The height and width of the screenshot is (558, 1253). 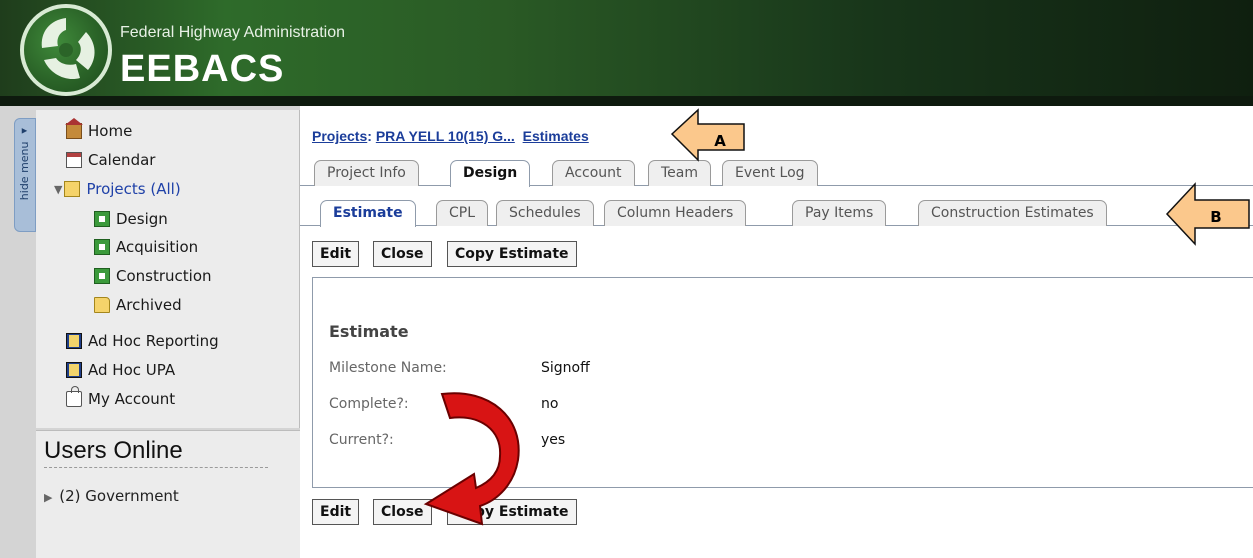 What do you see at coordinates (232, 32) in the screenshot?
I see `agency-name: Federal Highway Administration` at bounding box center [232, 32].